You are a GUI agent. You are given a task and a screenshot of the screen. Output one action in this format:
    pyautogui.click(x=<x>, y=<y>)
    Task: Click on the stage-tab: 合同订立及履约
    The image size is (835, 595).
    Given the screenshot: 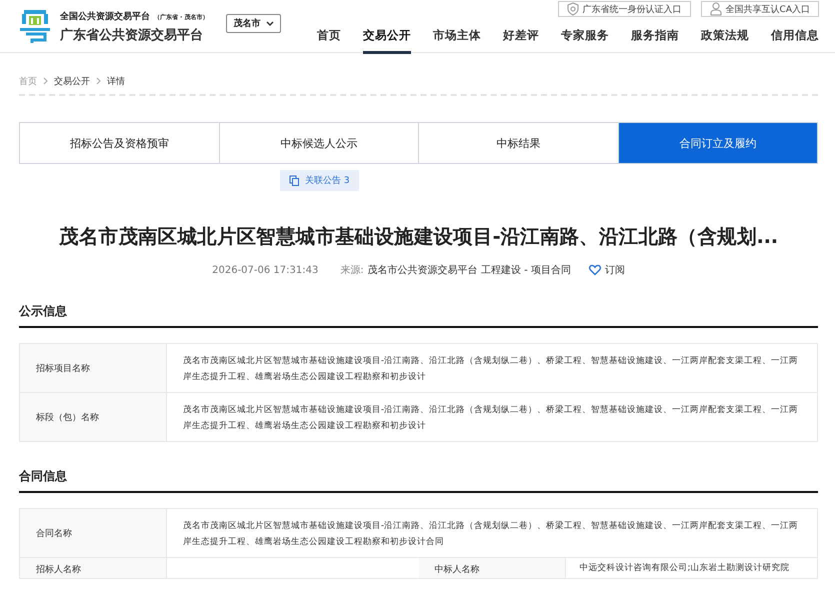 What is the action you would take?
    pyautogui.click(x=717, y=143)
    